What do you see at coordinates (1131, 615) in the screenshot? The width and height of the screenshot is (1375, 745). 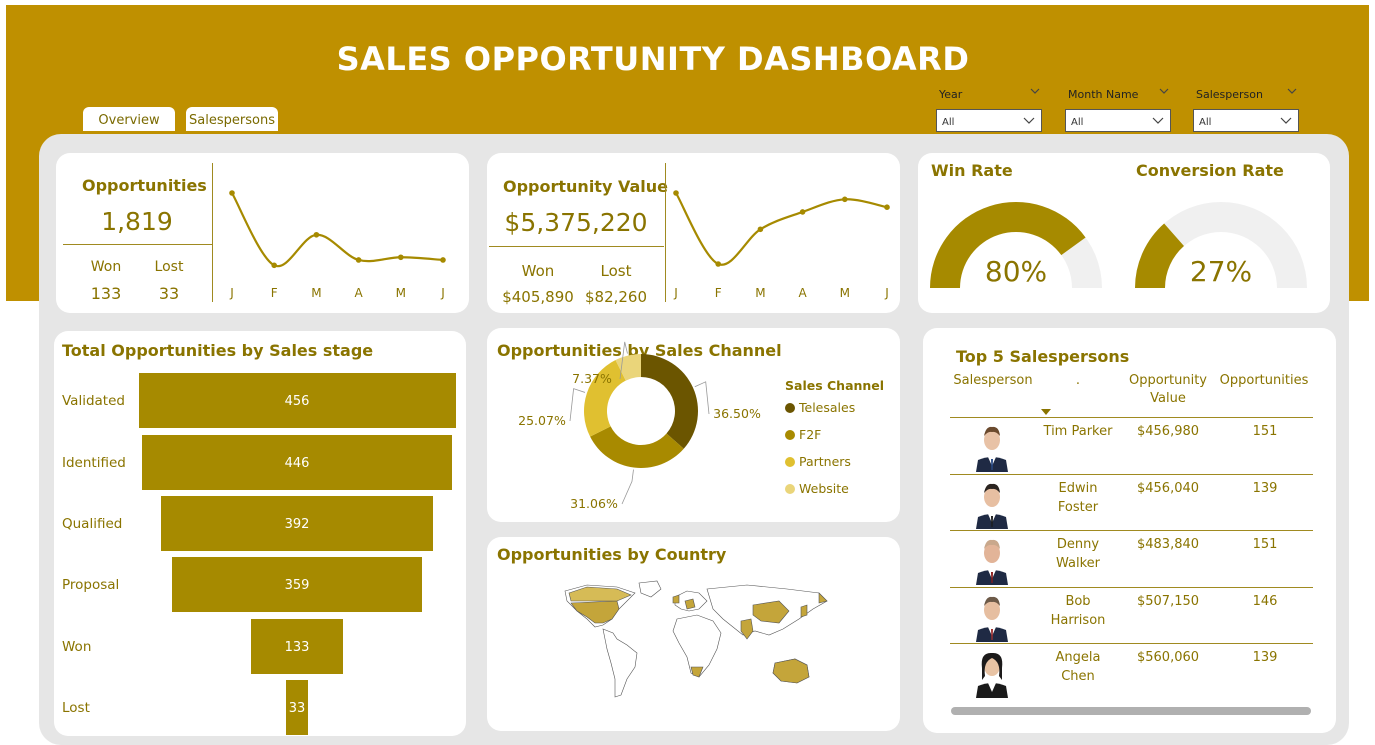 I see `table-row: Bob Harrison $507,150 146` at bounding box center [1131, 615].